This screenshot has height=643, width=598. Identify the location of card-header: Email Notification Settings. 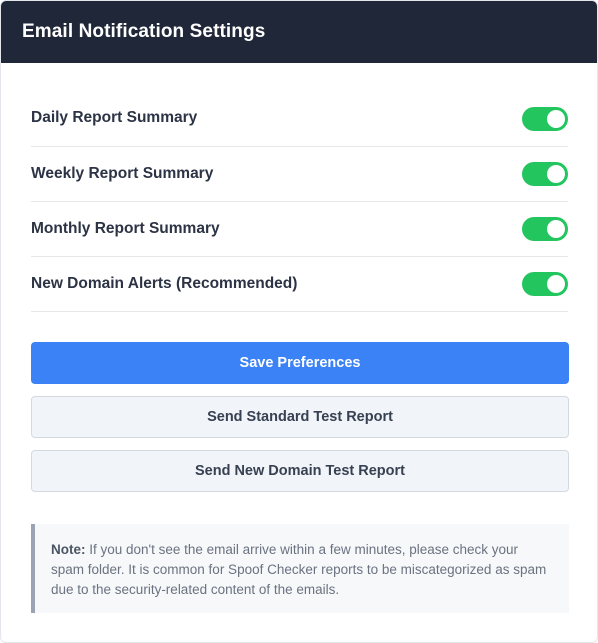
(299, 32).